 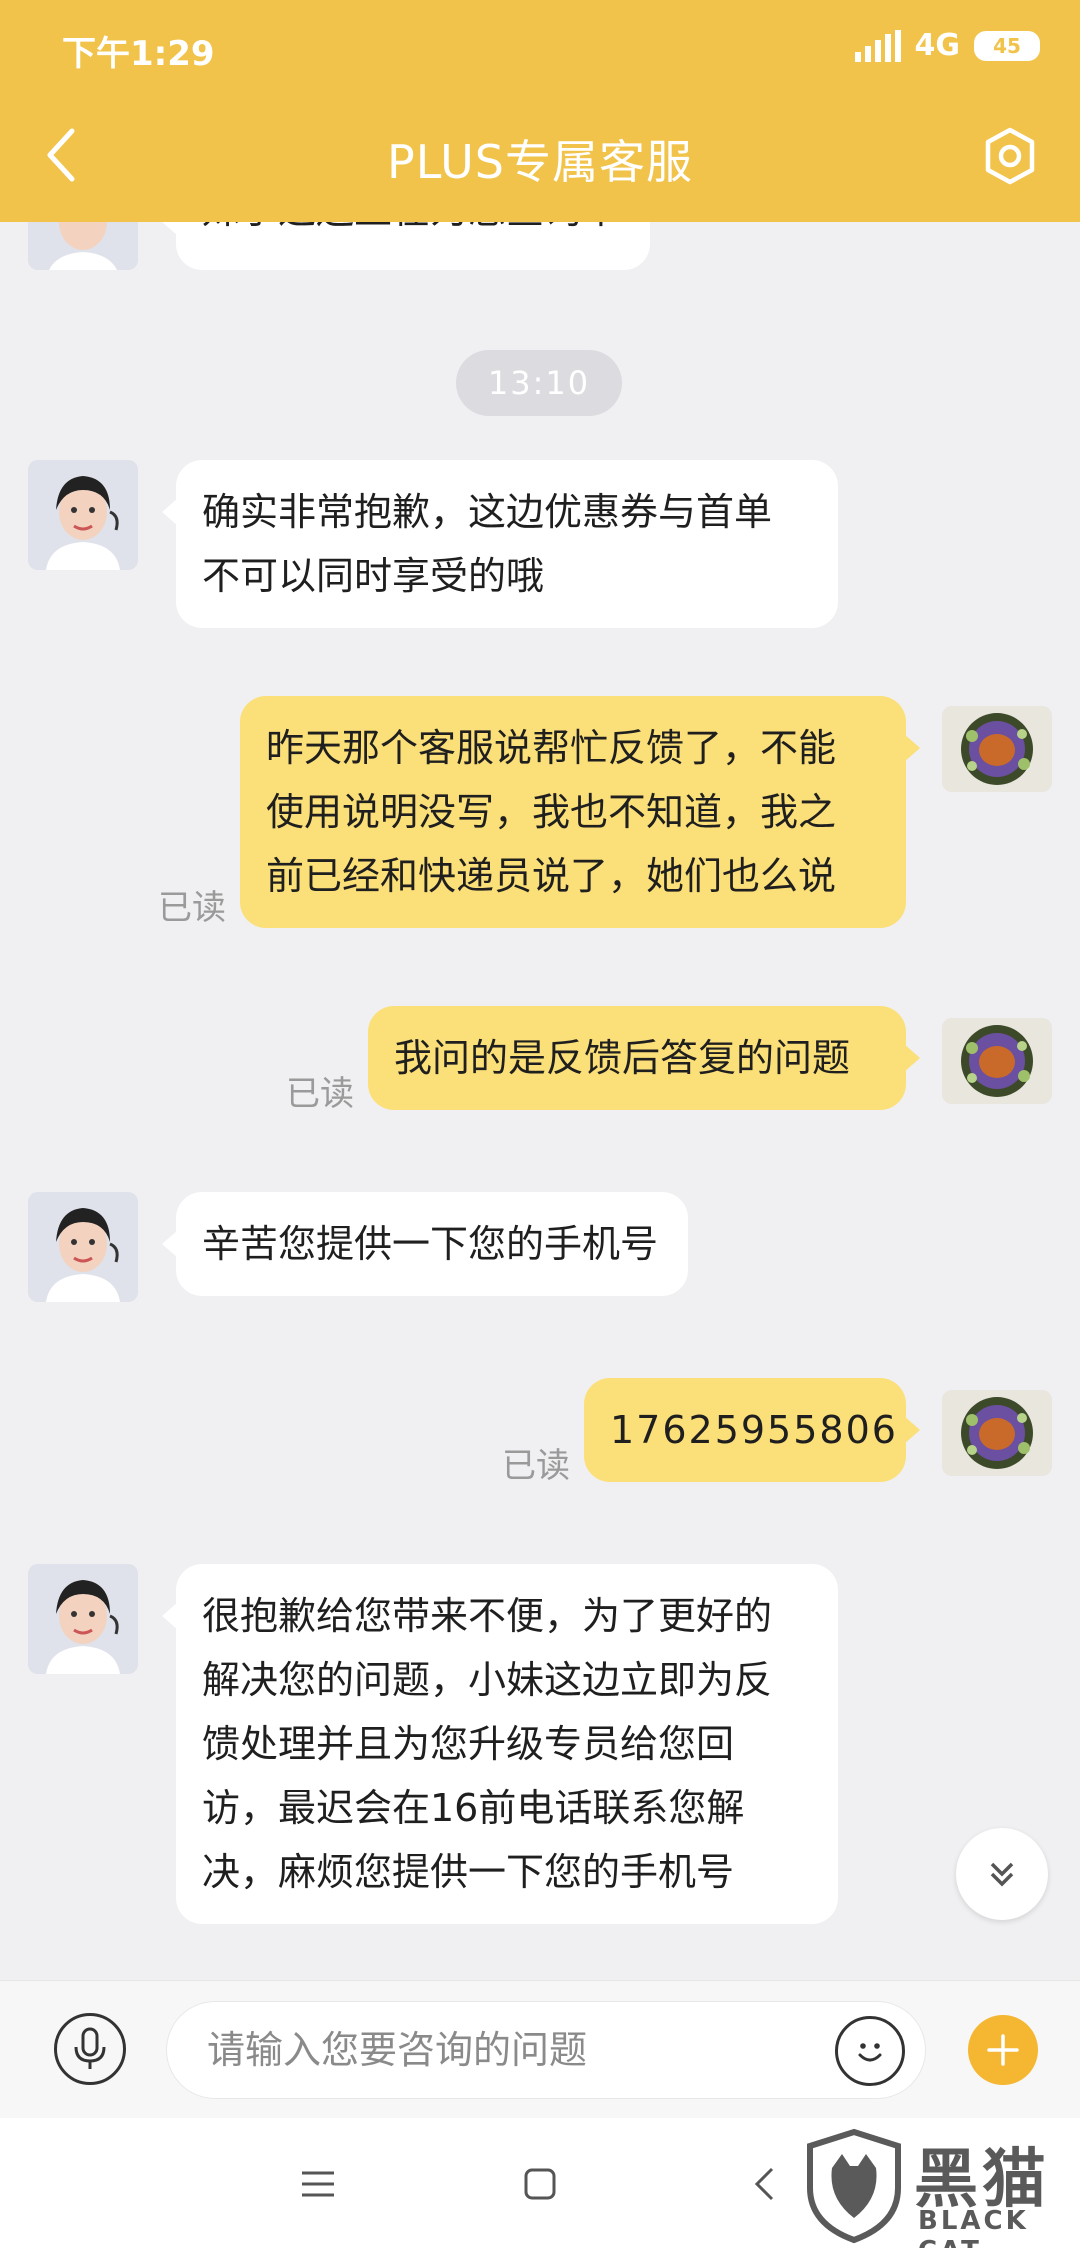 I want to click on menu-icon, so click(x=318, y=2184).